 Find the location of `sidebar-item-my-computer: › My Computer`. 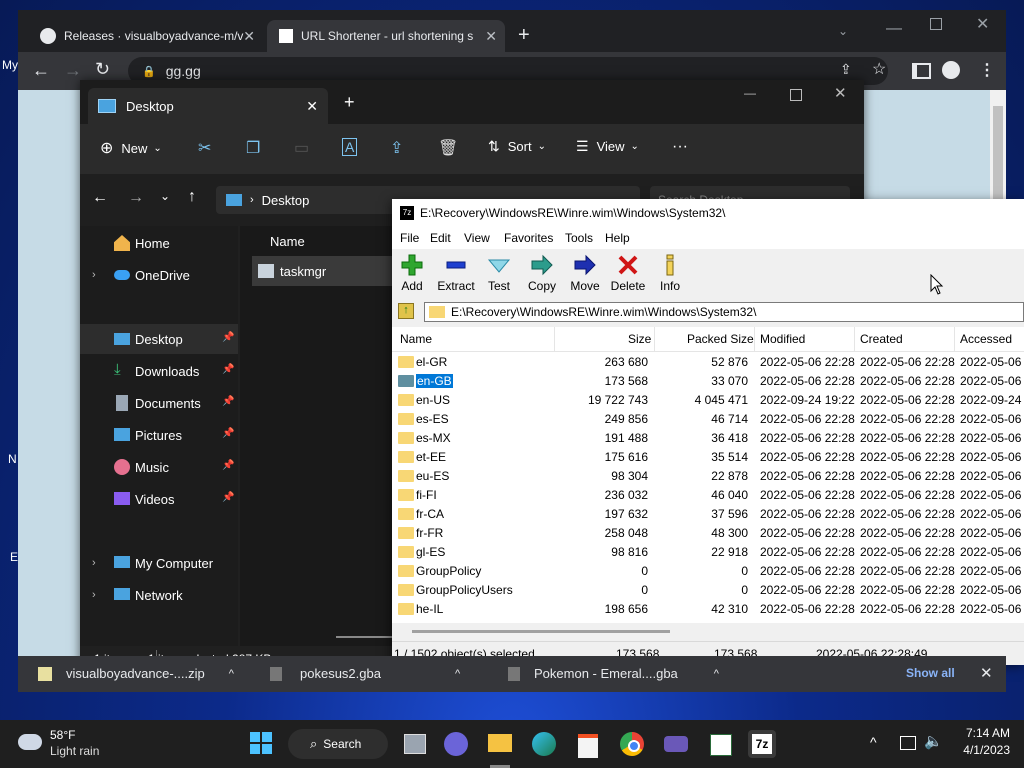

sidebar-item-my-computer: › My Computer is located at coordinates (159, 563).